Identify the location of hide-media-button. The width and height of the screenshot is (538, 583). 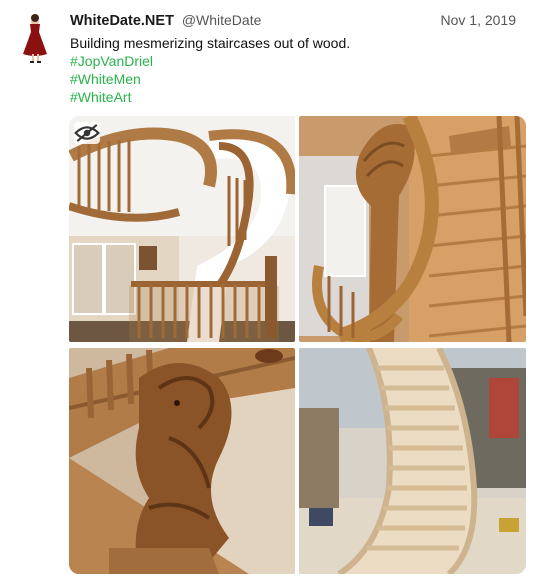
(87, 133).